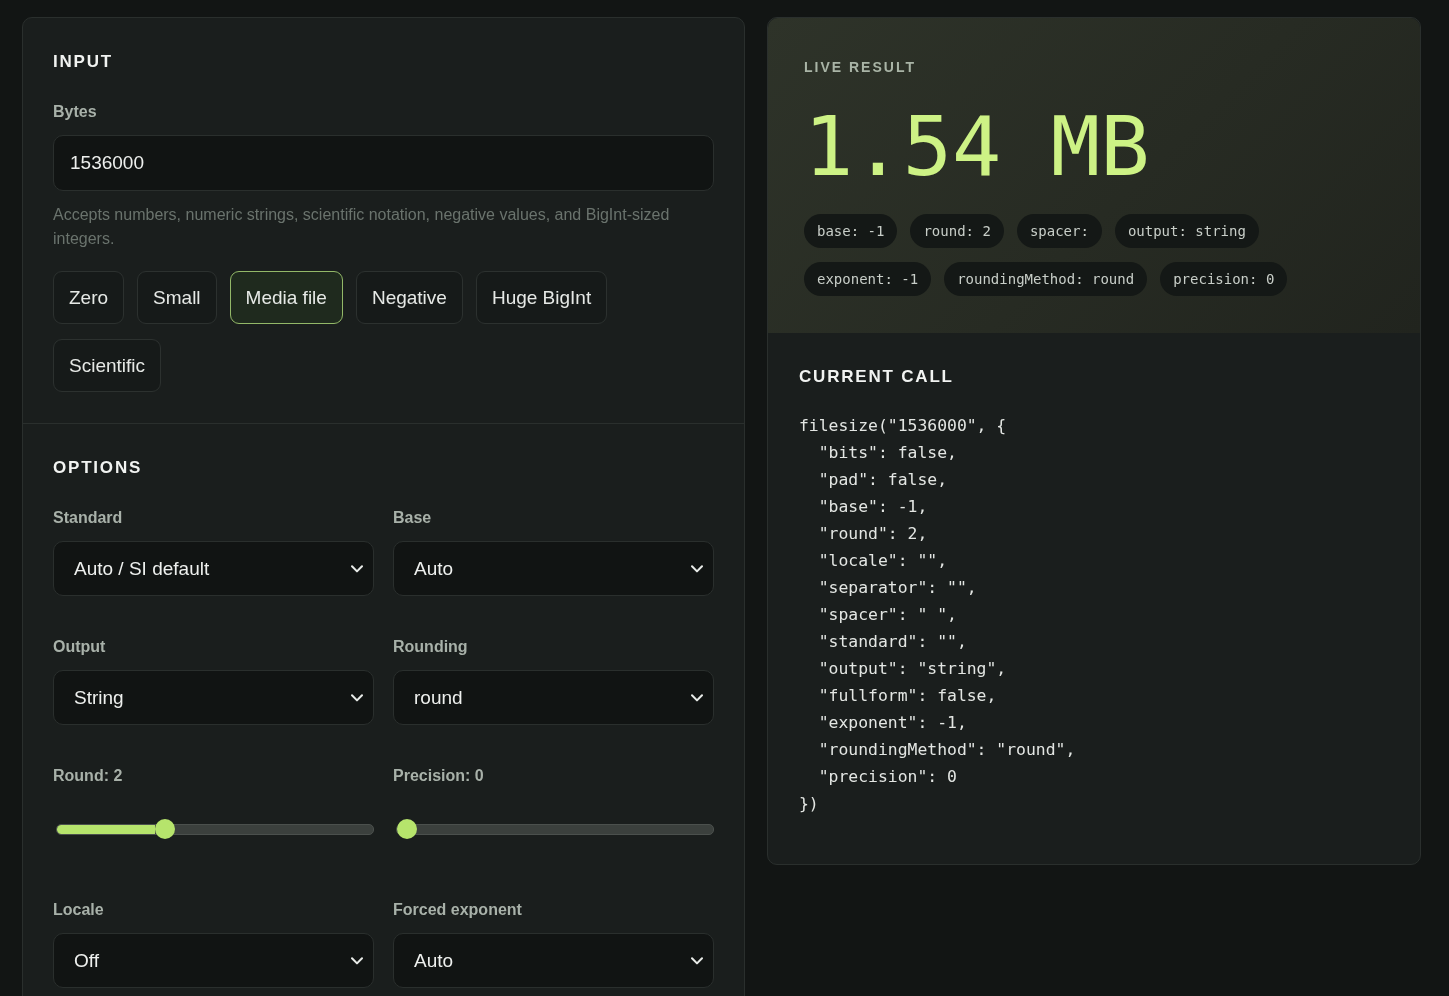 This screenshot has width=1449, height=996. I want to click on bytes-input: 1536000, so click(383, 163).